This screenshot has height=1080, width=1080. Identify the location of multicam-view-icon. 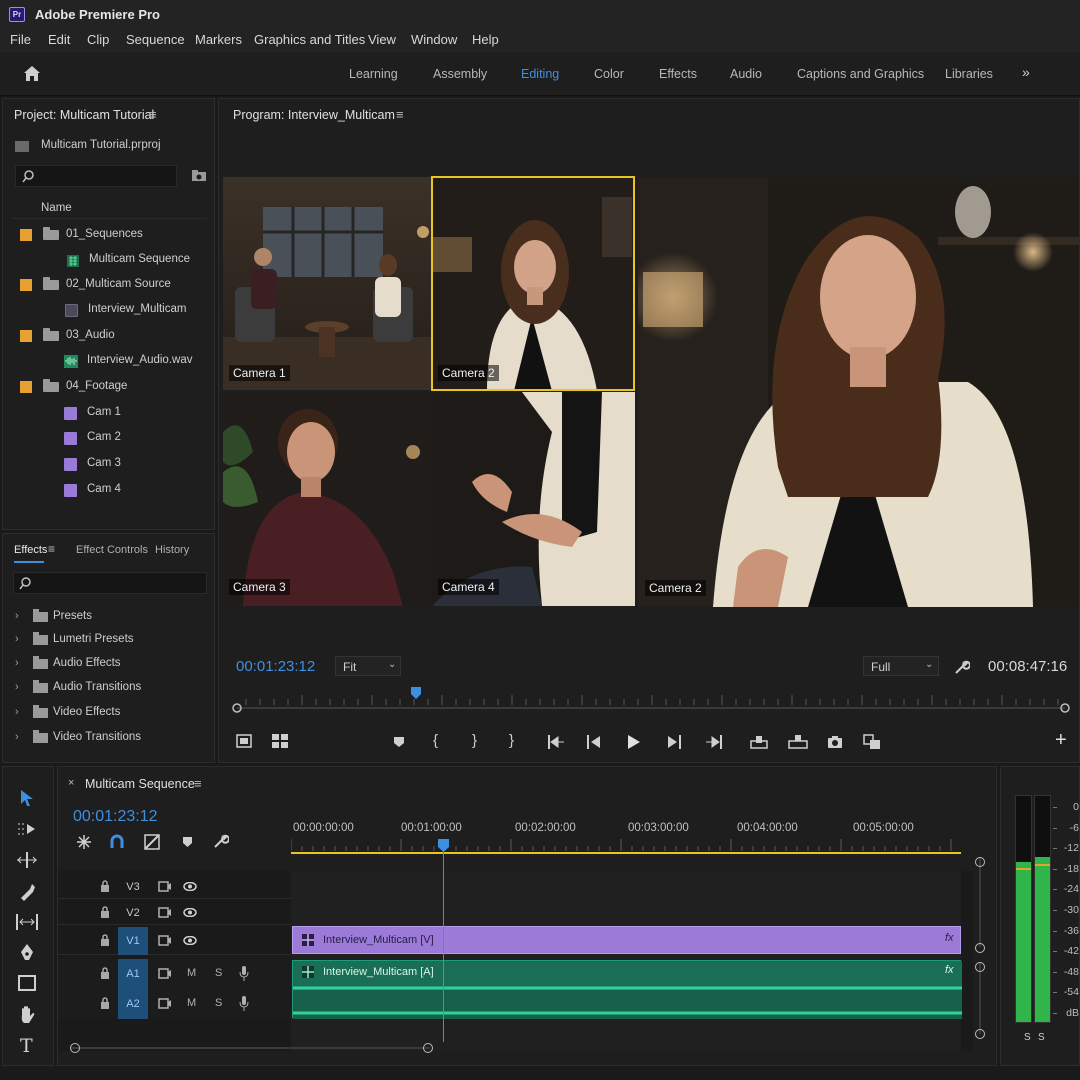
(280, 741).